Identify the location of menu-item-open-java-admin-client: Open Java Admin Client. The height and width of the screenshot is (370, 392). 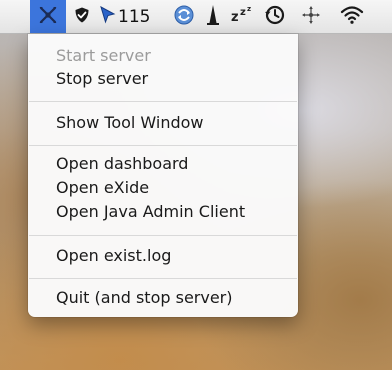
(150, 212).